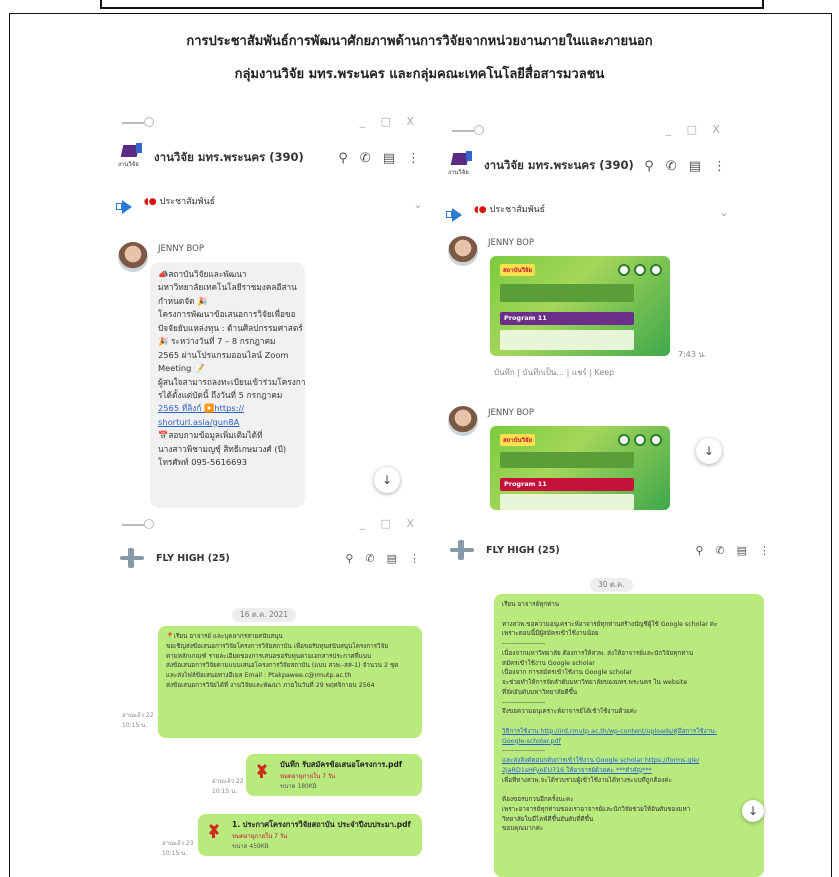 The image size is (839, 877). I want to click on message-line: shorturl.asia/gun8A, so click(227, 422).